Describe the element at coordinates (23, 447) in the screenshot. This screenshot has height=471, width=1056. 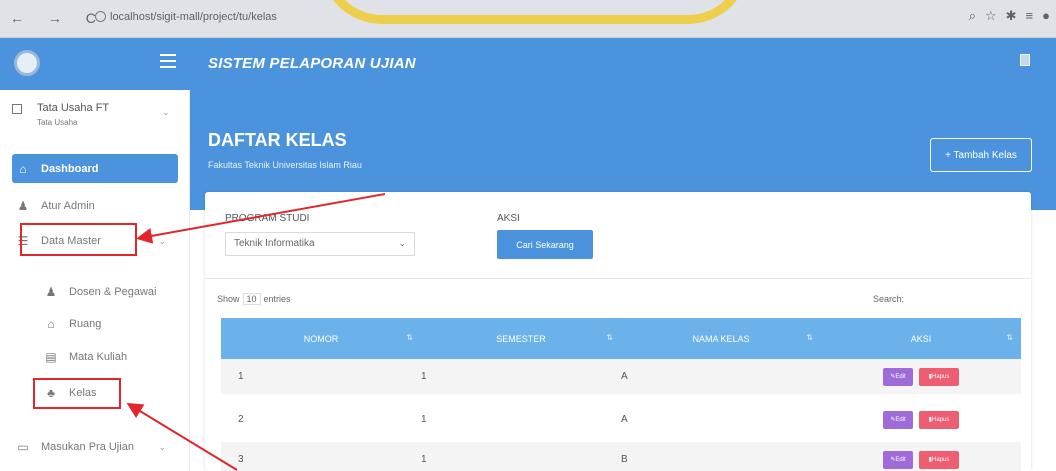
I see `calendar-icon: ▭` at that location.